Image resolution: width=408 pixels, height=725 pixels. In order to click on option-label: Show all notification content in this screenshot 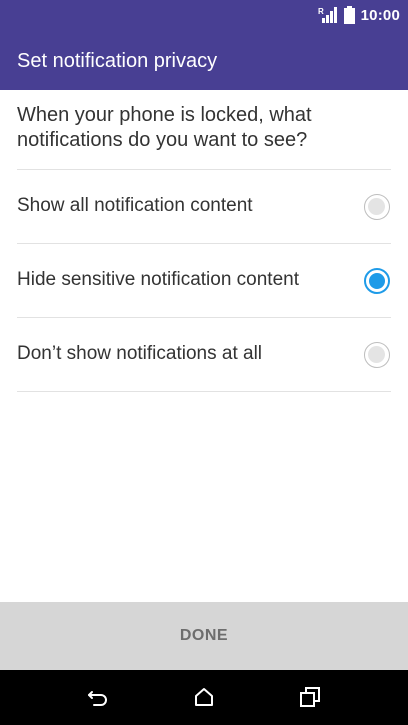, I will do `click(135, 205)`.